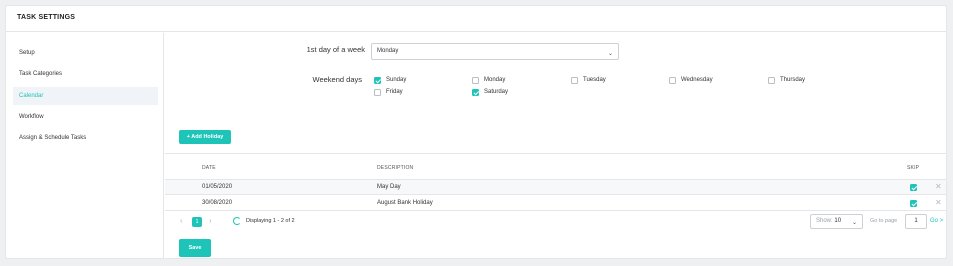 This screenshot has width=953, height=266. What do you see at coordinates (475, 92) in the screenshot?
I see `checkbox-saturday` at bounding box center [475, 92].